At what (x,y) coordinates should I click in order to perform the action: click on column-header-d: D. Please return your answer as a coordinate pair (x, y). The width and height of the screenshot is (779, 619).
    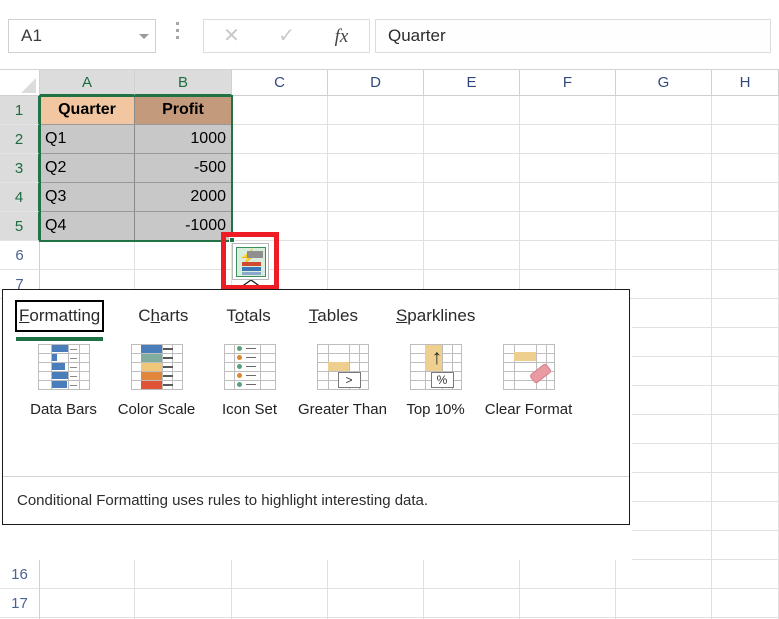
    Looking at the image, I should click on (376, 83).